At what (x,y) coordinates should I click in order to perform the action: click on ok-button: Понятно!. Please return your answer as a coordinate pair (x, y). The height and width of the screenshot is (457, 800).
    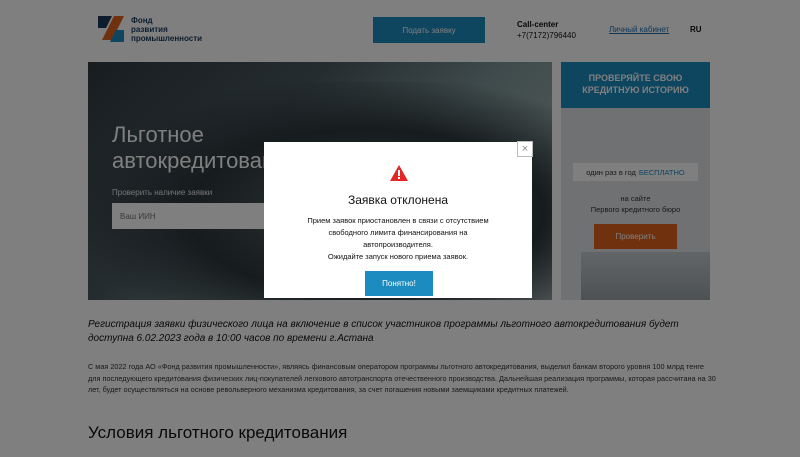
    Looking at the image, I should click on (399, 283).